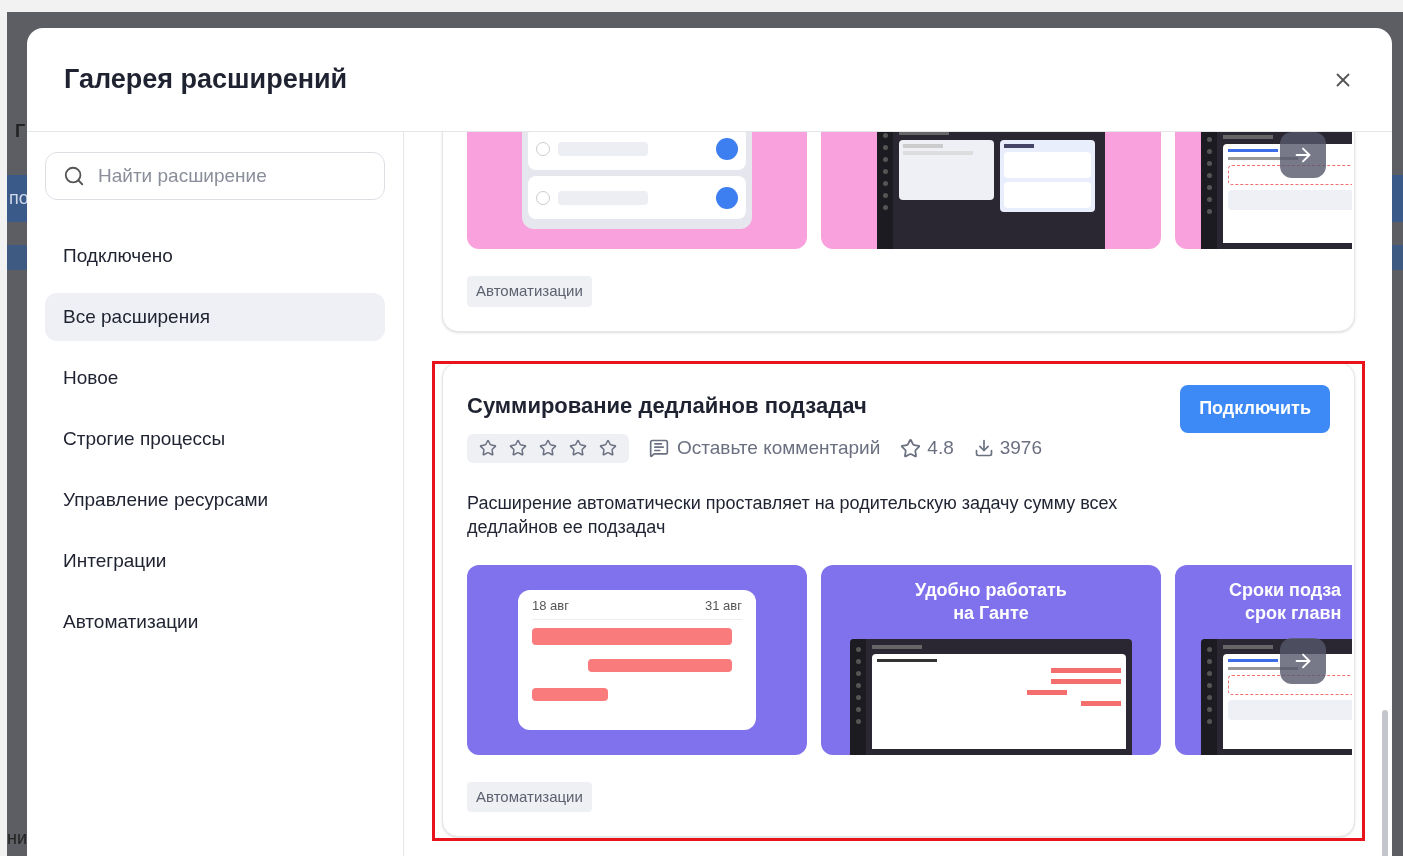 Image resolution: width=1403 pixels, height=856 pixels. Describe the element at coordinates (17, 838) in the screenshot. I see `background-text: ни` at that location.